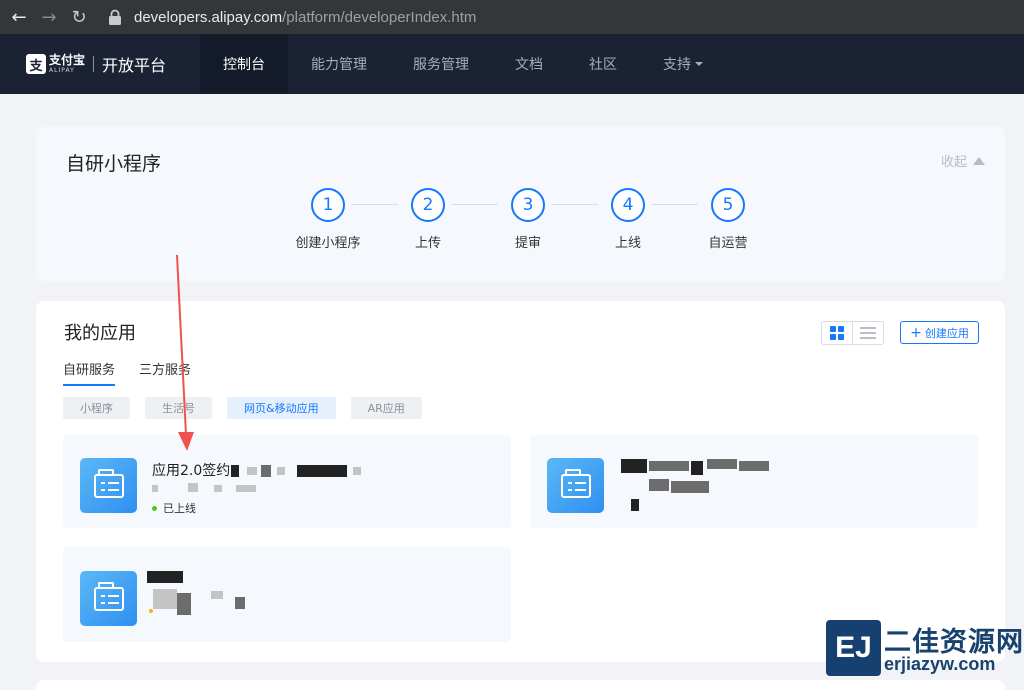 This screenshot has height=690, width=1024. I want to click on grid-icon, so click(836, 333).